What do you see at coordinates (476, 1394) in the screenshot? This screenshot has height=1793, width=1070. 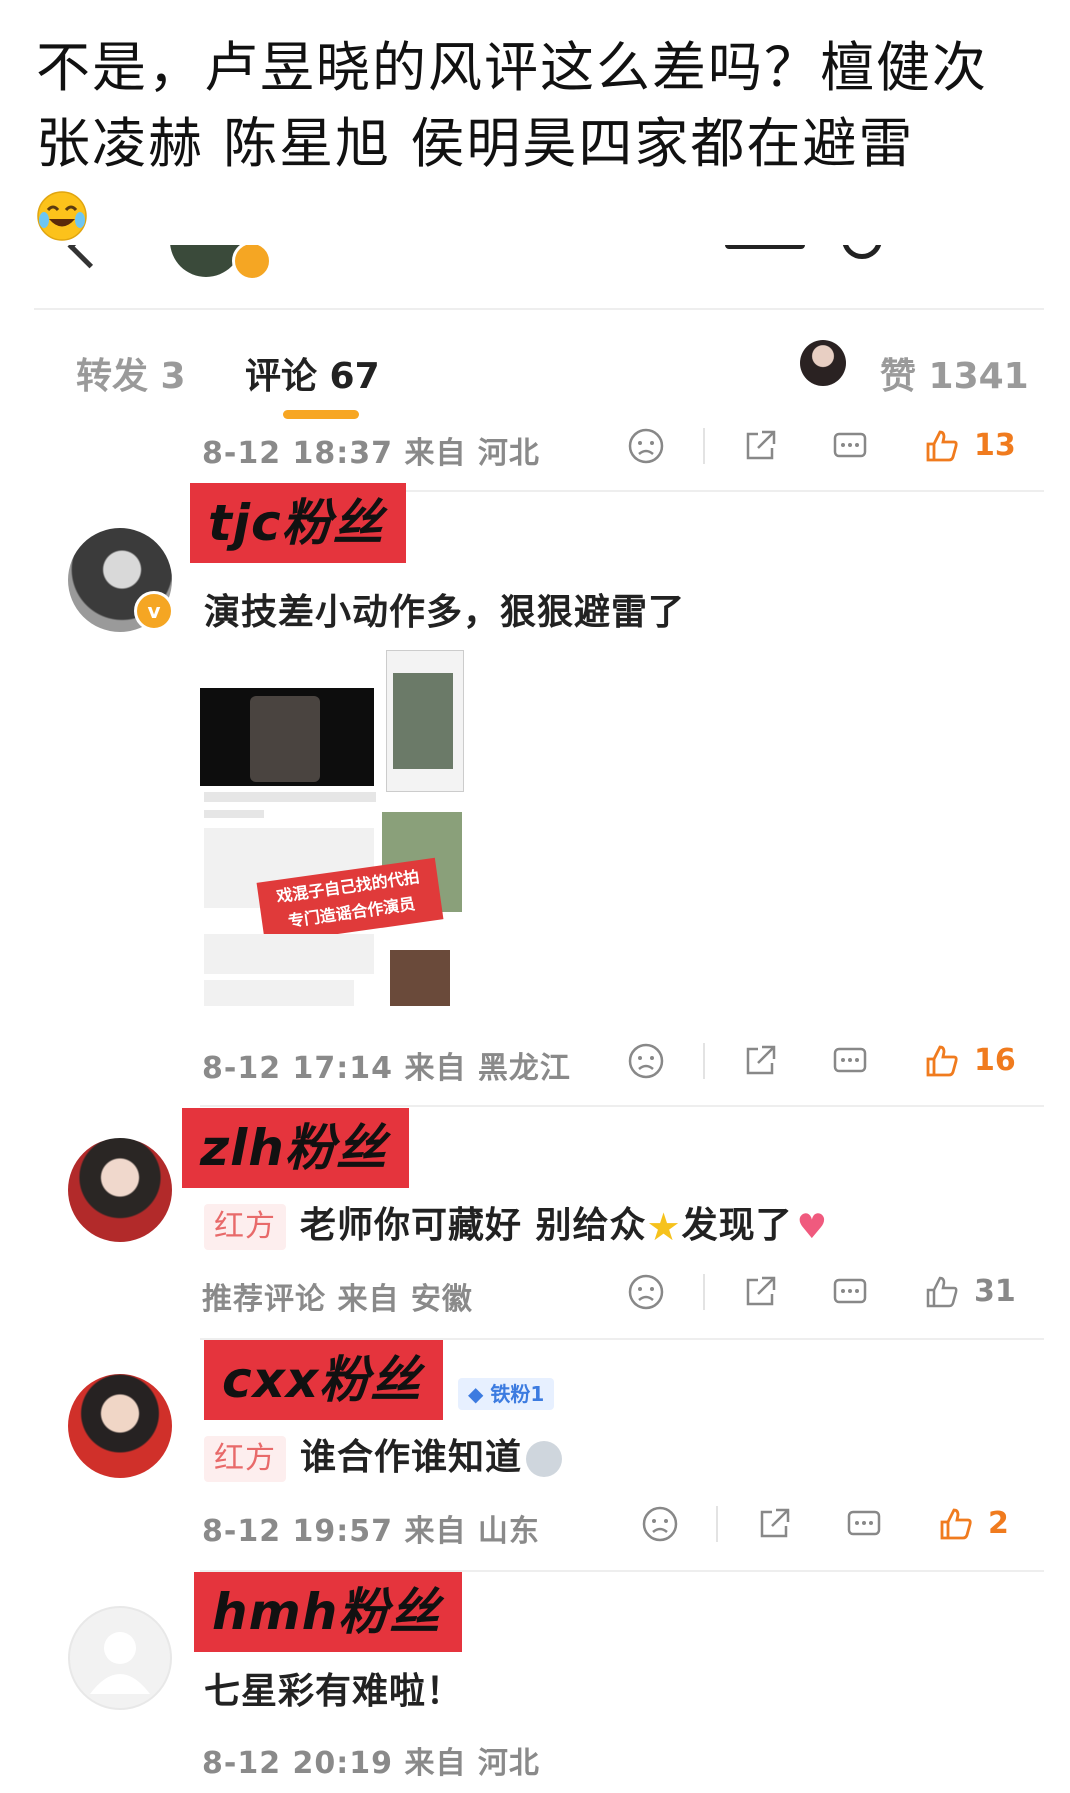 I see `diamond-icon: ◆` at bounding box center [476, 1394].